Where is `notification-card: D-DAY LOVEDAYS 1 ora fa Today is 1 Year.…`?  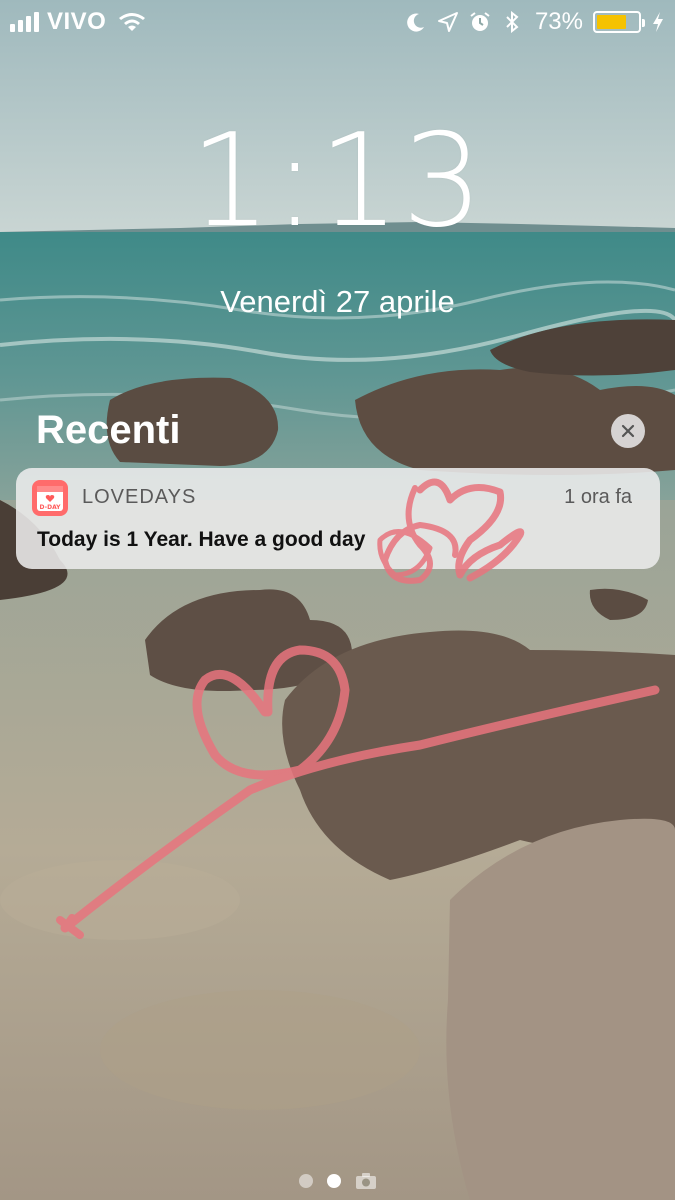 notification-card: D-DAY LOVEDAYS 1 ora fa Today is 1 Year.… is located at coordinates (338, 518).